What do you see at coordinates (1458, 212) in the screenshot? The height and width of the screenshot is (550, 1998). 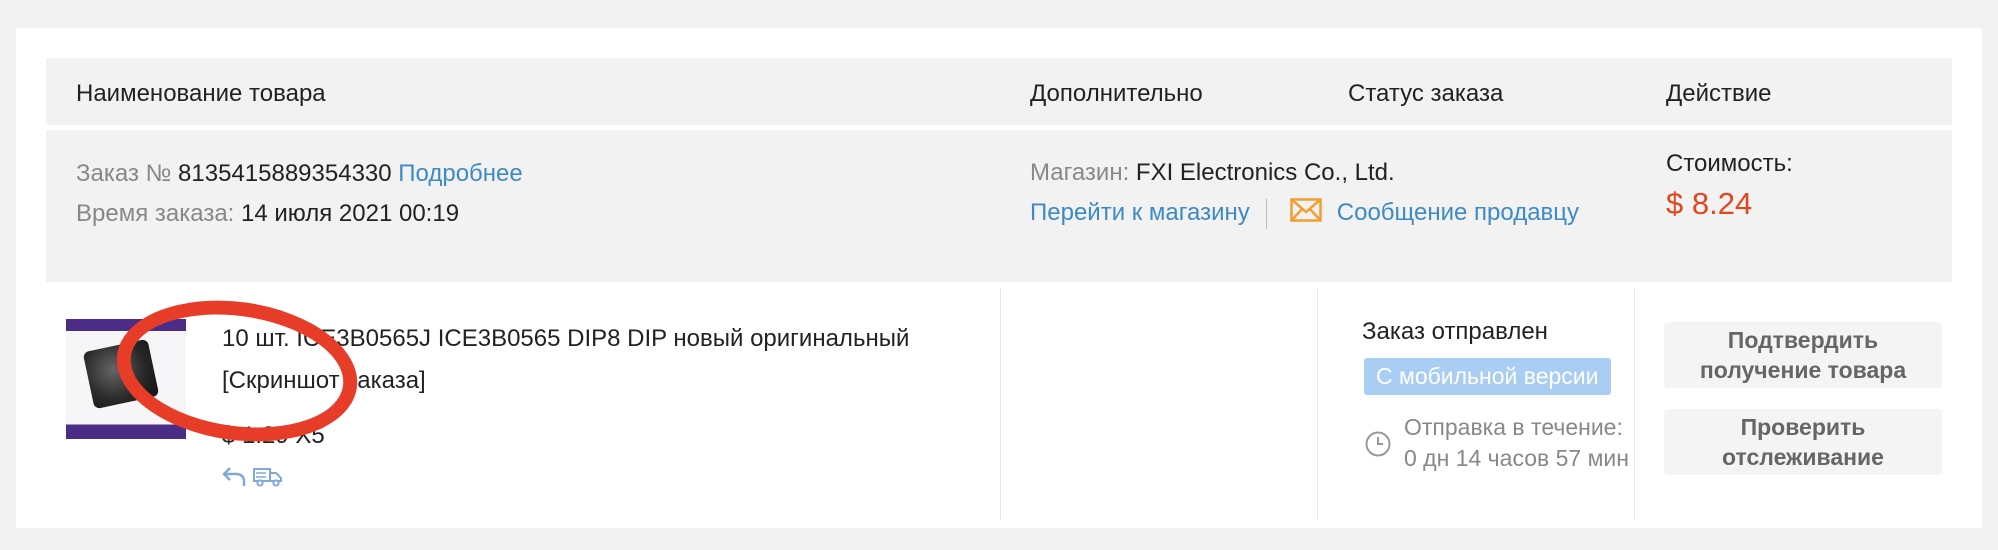 I see `message-seller-link: Сообщение продавцу` at bounding box center [1458, 212].